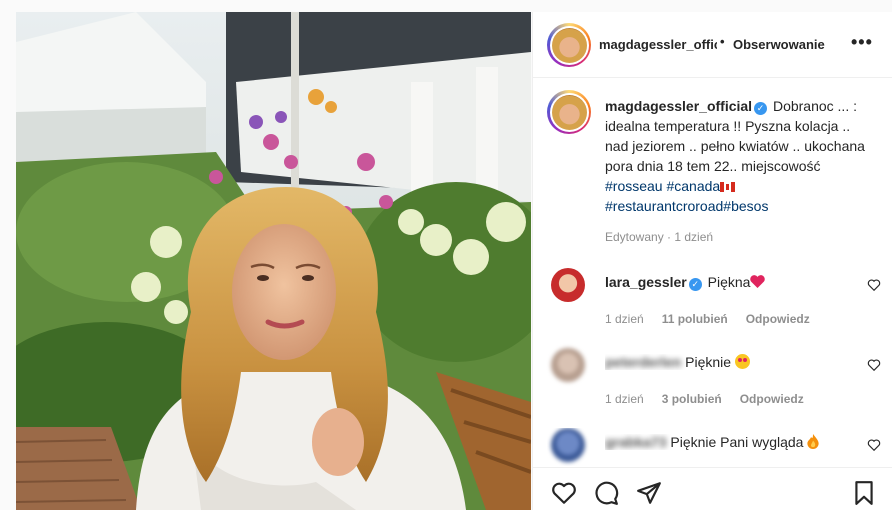 This screenshot has width=892, height=510. Describe the element at coordinates (864, 493) in the screenshot. I see `bookmark-icon` at that location.